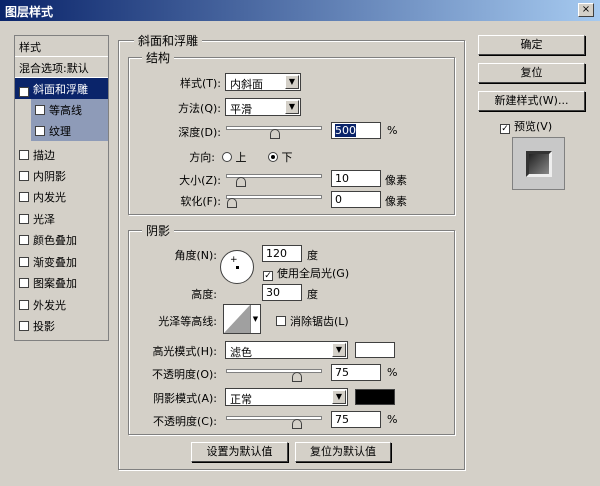 This screenshot has height=486, width=600. What do you see at coordinates (280, 157) in the screenshot?
I see `direction-down: 下` at bounding box center [280, 157].